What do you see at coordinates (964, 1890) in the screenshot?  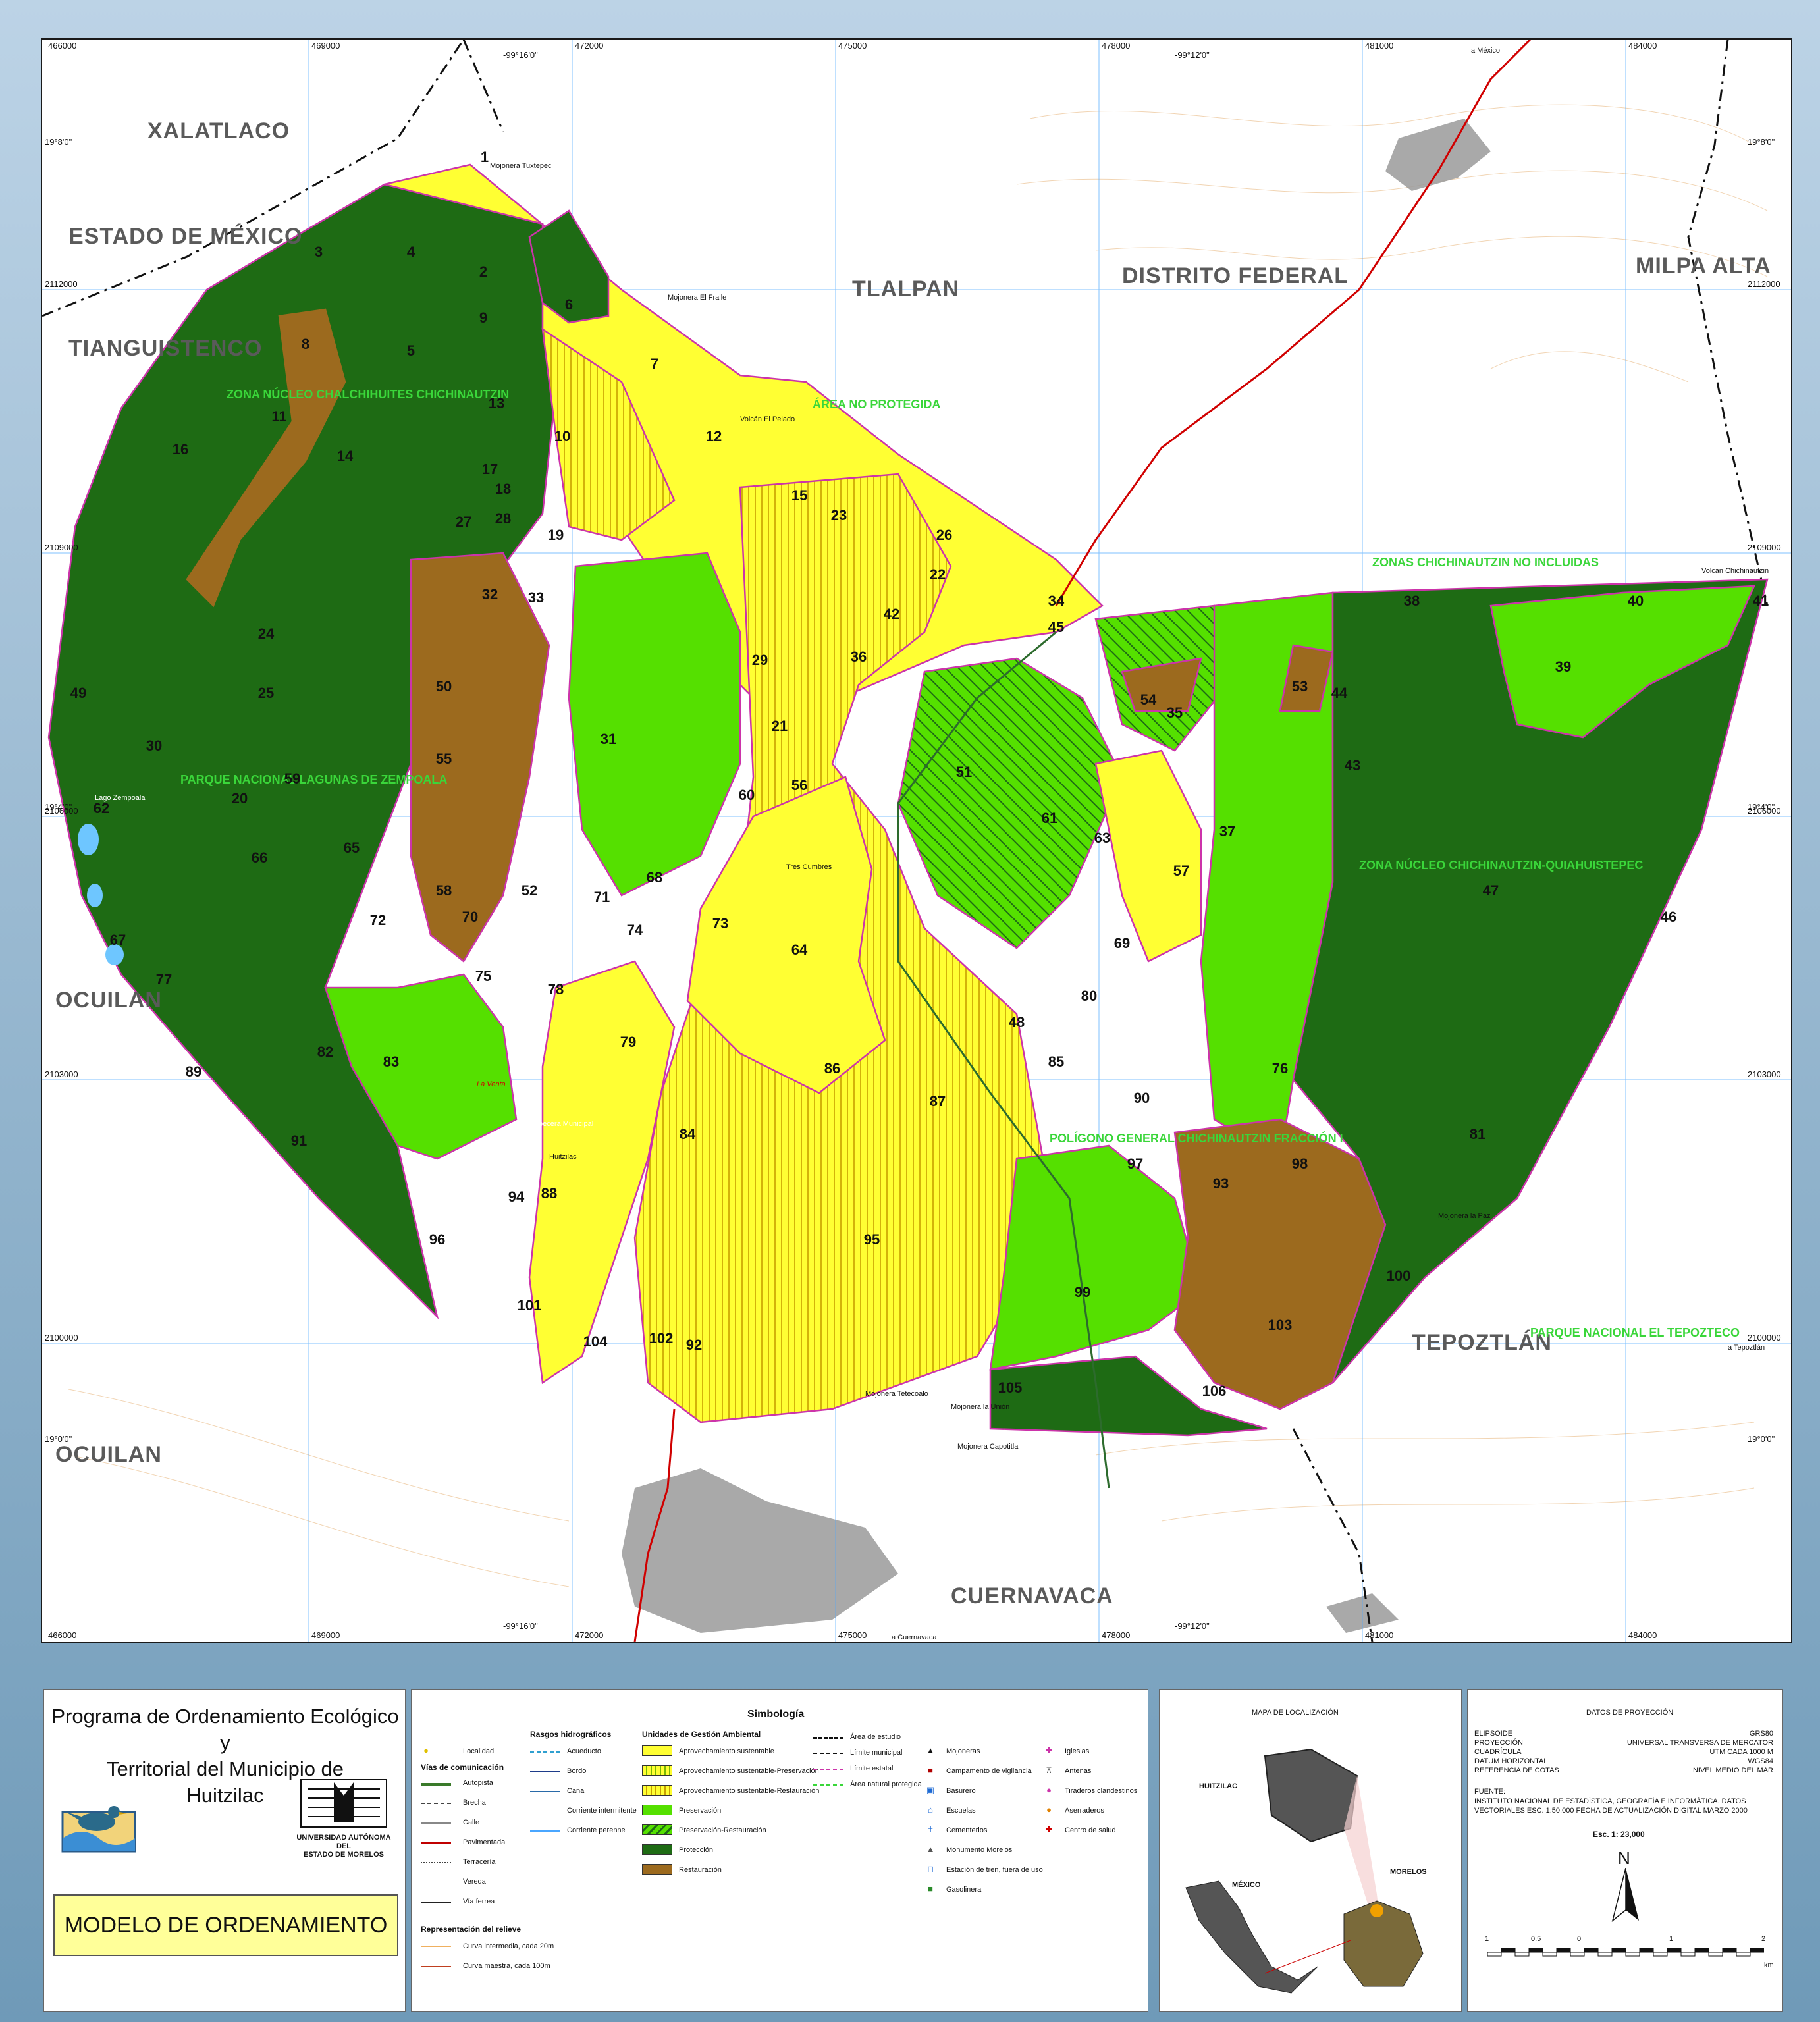 I see `legend-symbol-item: Gasolinera` at bounding box center [964, 1890].